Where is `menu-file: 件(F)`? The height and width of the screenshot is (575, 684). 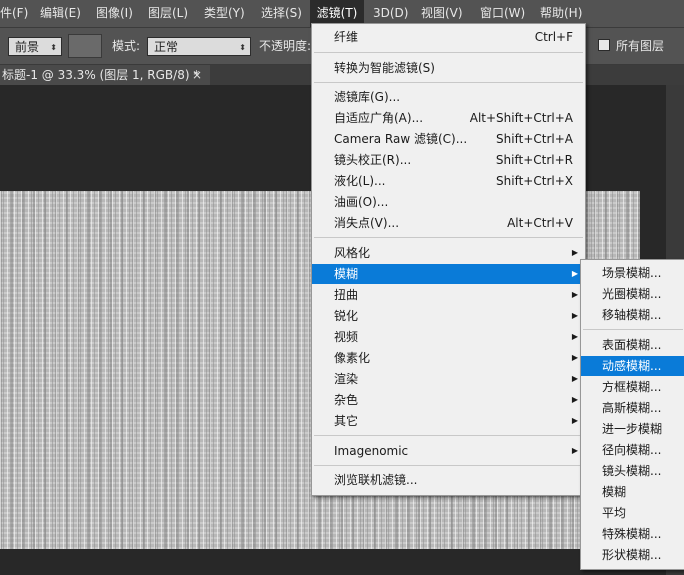
menu-file: 件(F) is located at coordinates (18, 13).